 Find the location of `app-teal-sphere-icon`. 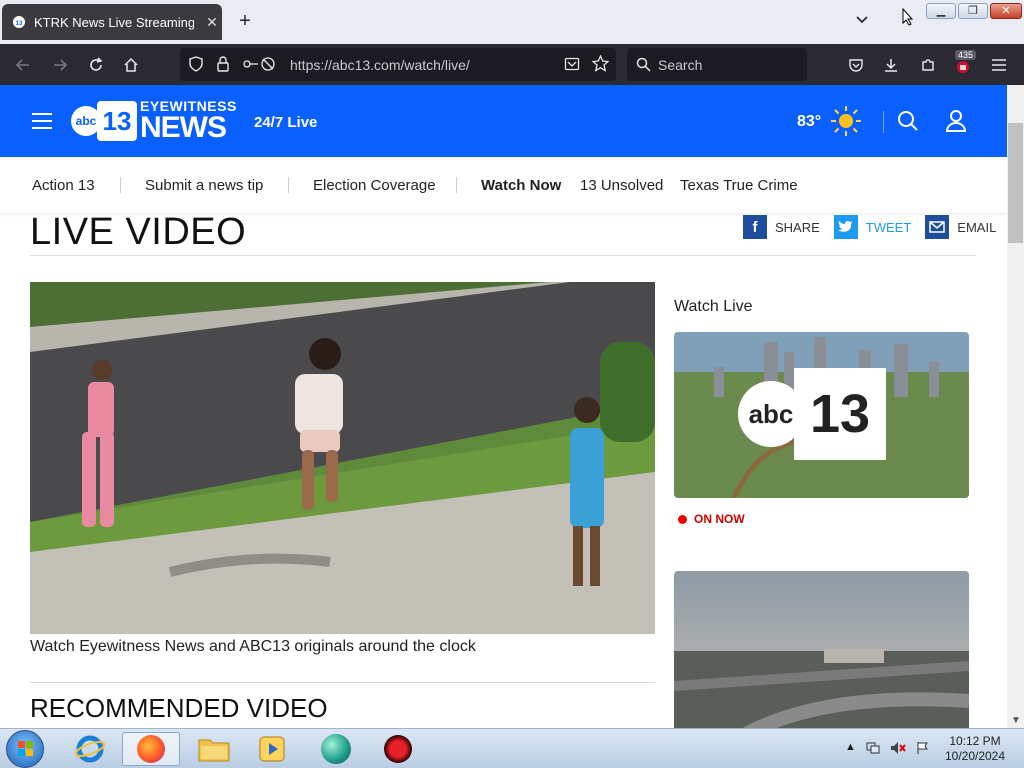

app-teal-sphere-icon is located at coordinates (336, 749).